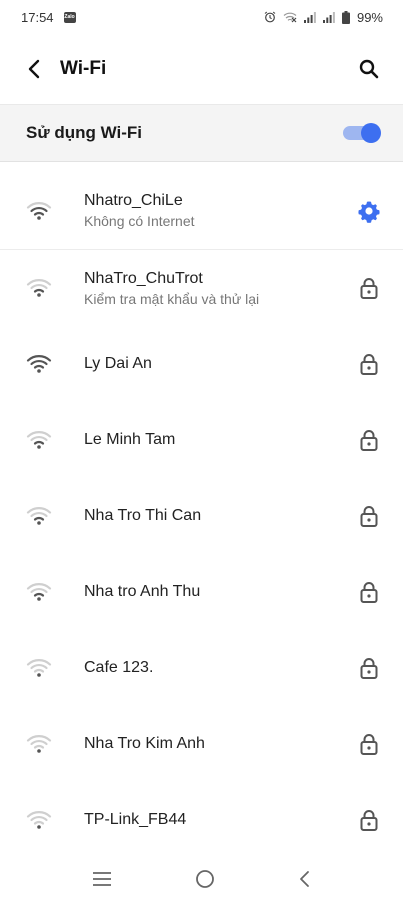  What do you see at coordinates (369, 17) in the screenshot?
I see `battery-level: 99%` at bounding box center [369, 17].